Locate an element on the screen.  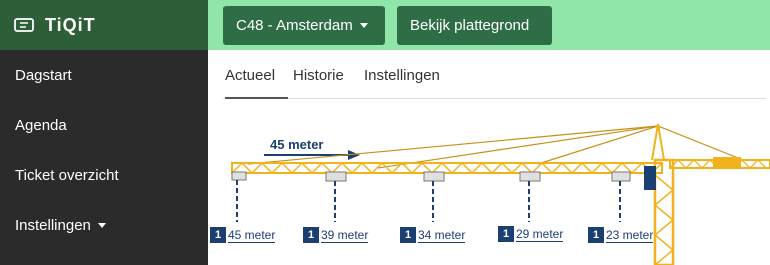
tab-instellingen: Instellingen is located at coordinates (414, 80).